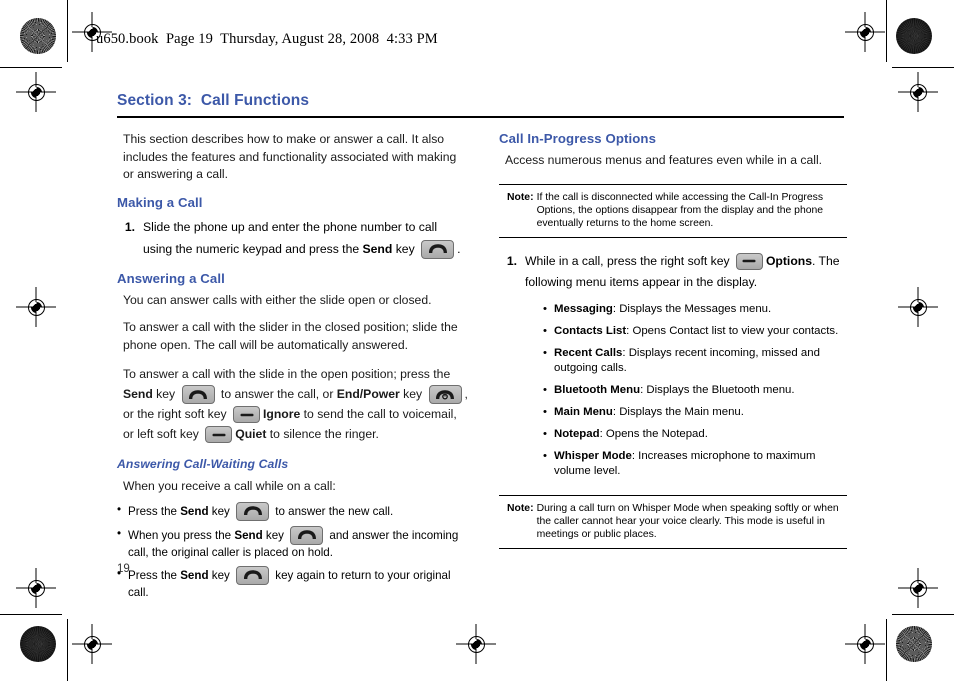 This screenshot has width=954, height=681. Describe the element at coordinates (36, 307) in the screenshot. I see `registration-target-left-middle` at that location.